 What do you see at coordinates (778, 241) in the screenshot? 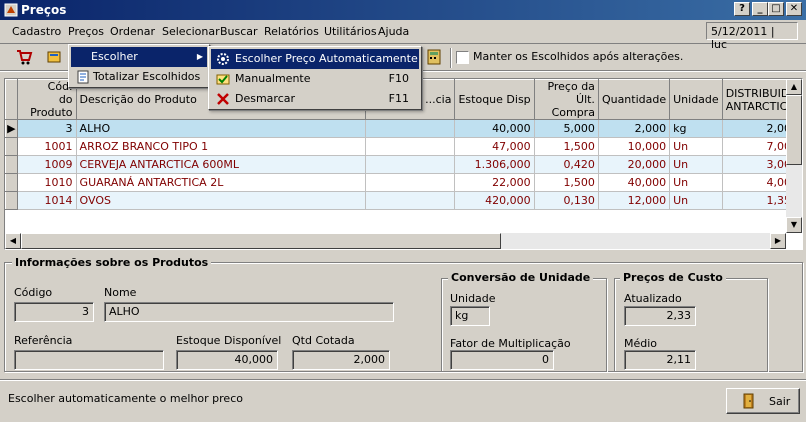
I see `scroll-right-icon: ▶` at bounding box center [778, 241].